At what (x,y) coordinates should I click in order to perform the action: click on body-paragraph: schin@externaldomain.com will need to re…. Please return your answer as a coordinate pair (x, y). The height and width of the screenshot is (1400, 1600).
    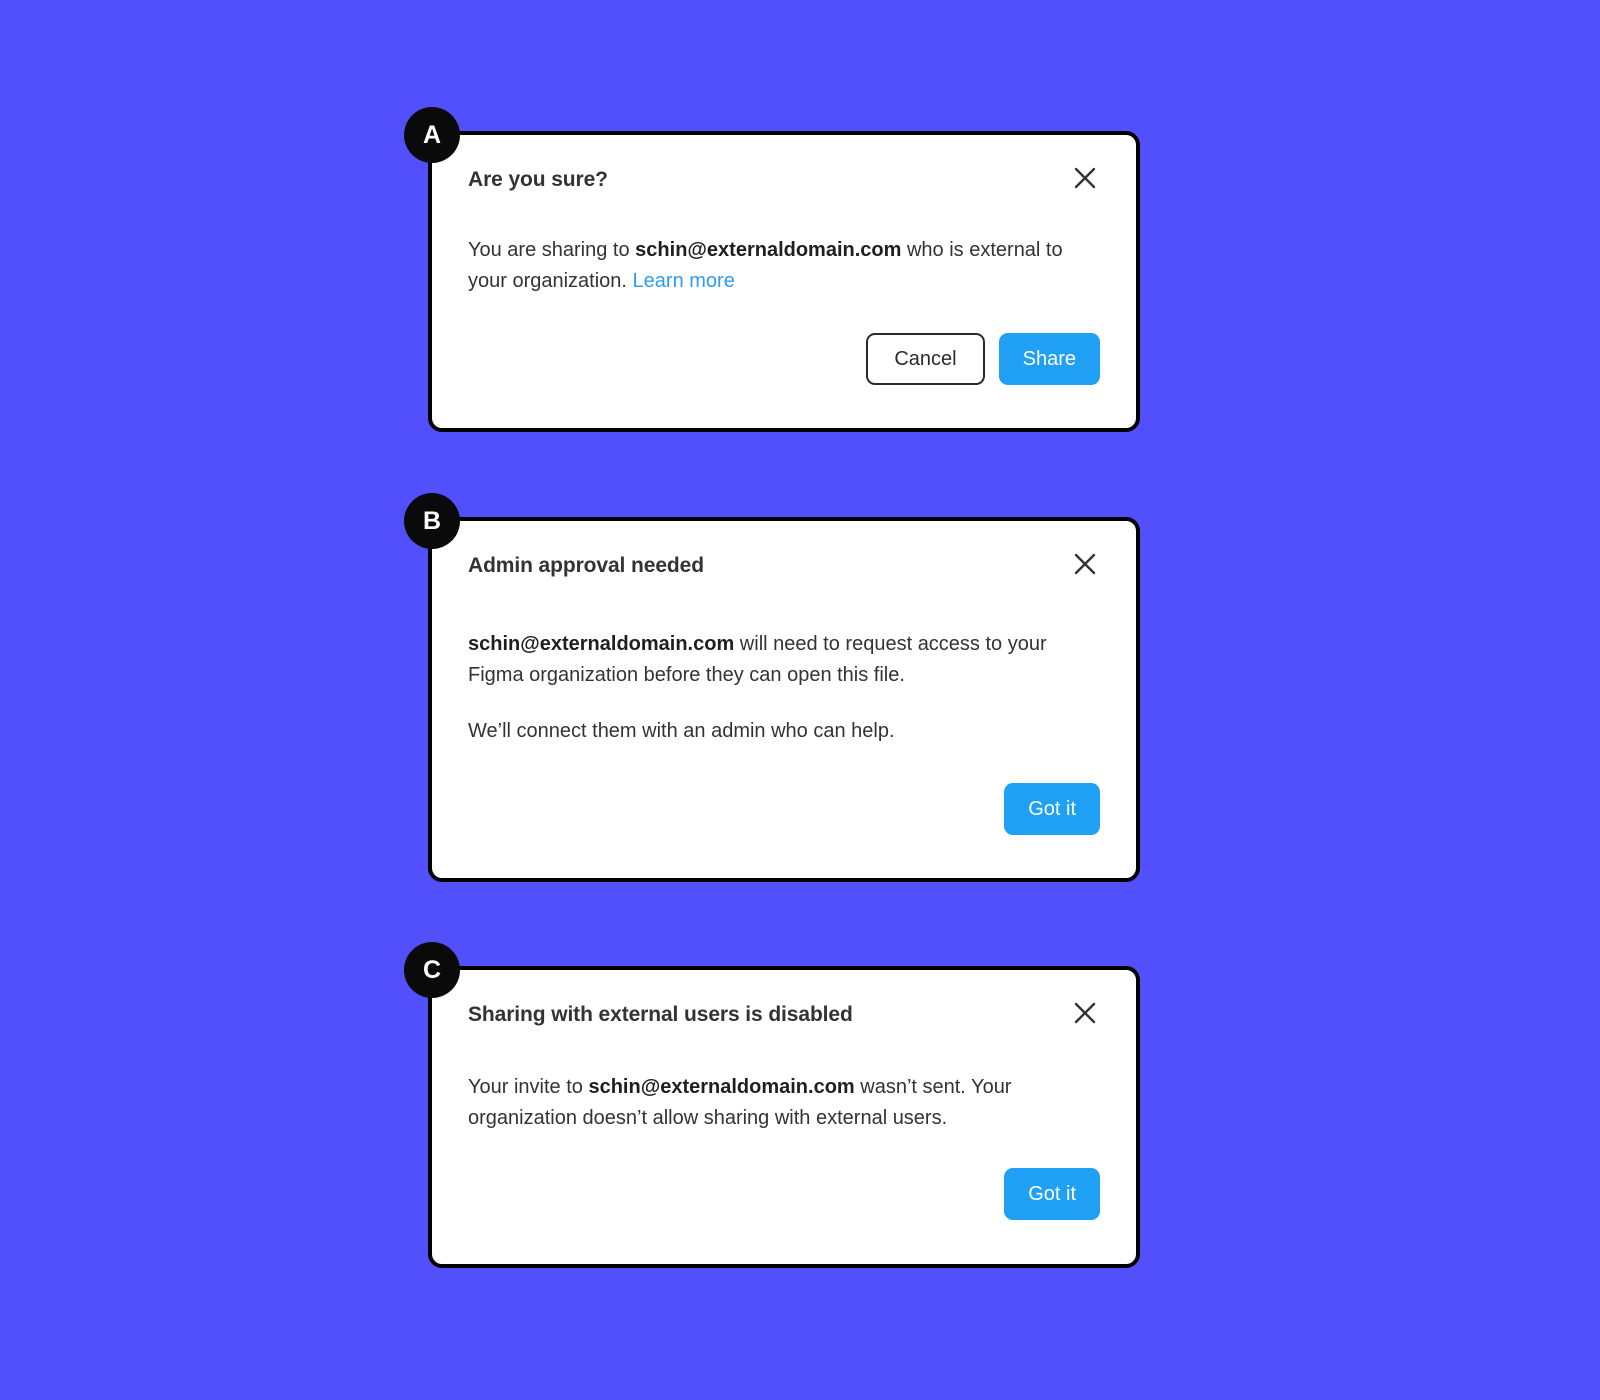
    Looking at the image, I should click on (784, 660).